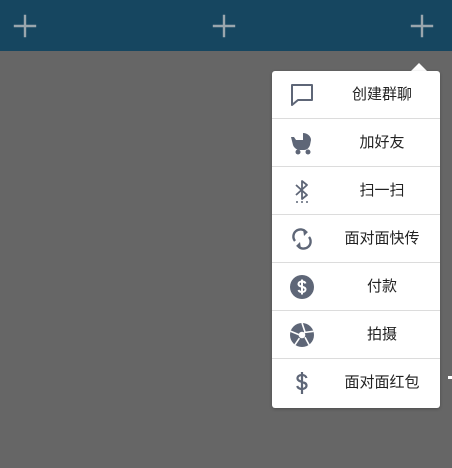 The height and width of the screenshot is (468, 452). Describe the element at coordinates (356, 287) in the screenshot. I see `menu-item-payment: 付款` at that location.